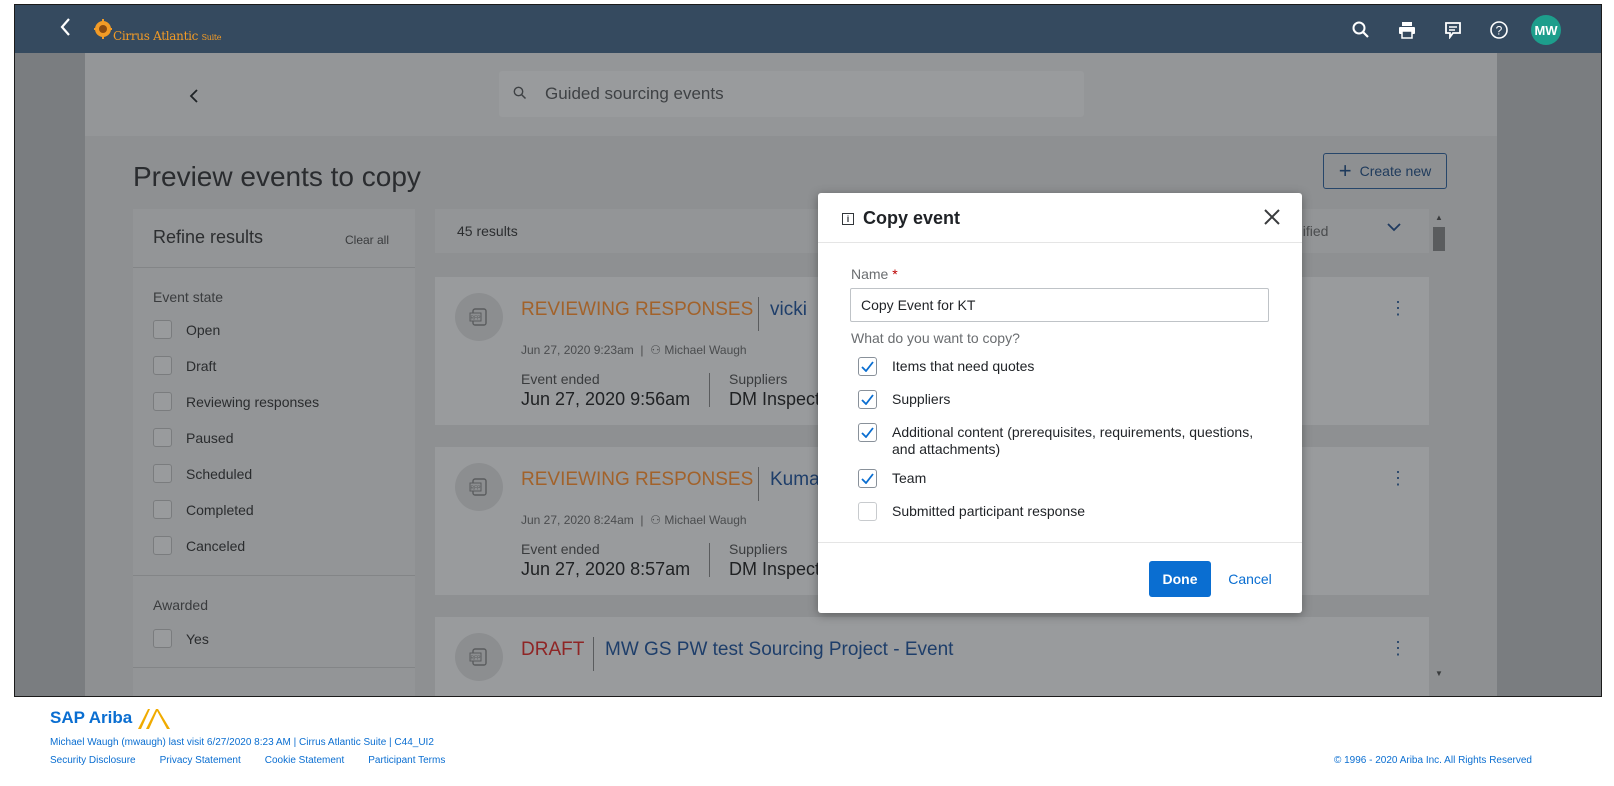 This screenshot has width=1614, height=786. I want to click on cookie-statement-link: Cookie Statement, so click(305, 760).